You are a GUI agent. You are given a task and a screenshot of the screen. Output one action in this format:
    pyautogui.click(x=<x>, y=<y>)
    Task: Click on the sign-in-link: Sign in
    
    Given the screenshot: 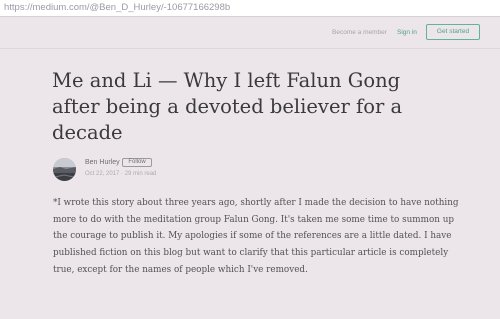 What is the action you would take?
    pyautogui.click(x=407, y=32)
    